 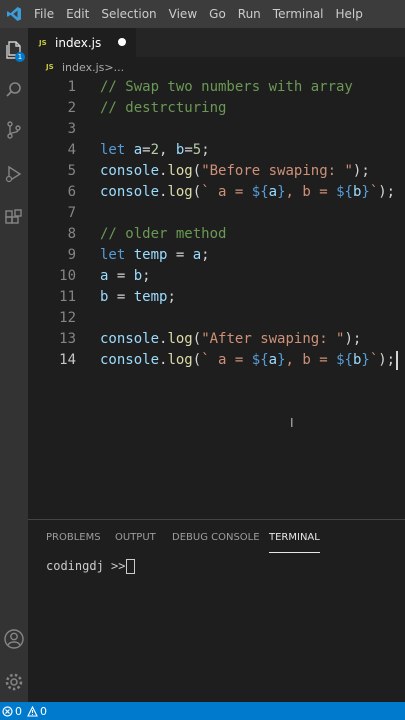 I want to click on breadcrumb-file: index.js, so click(x=83, y=67).